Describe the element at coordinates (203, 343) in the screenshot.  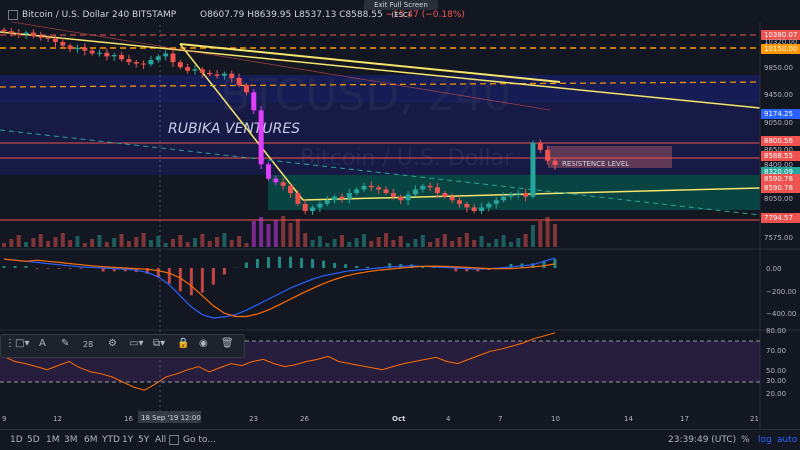
I see `visibility-icon: ◉` at that location.